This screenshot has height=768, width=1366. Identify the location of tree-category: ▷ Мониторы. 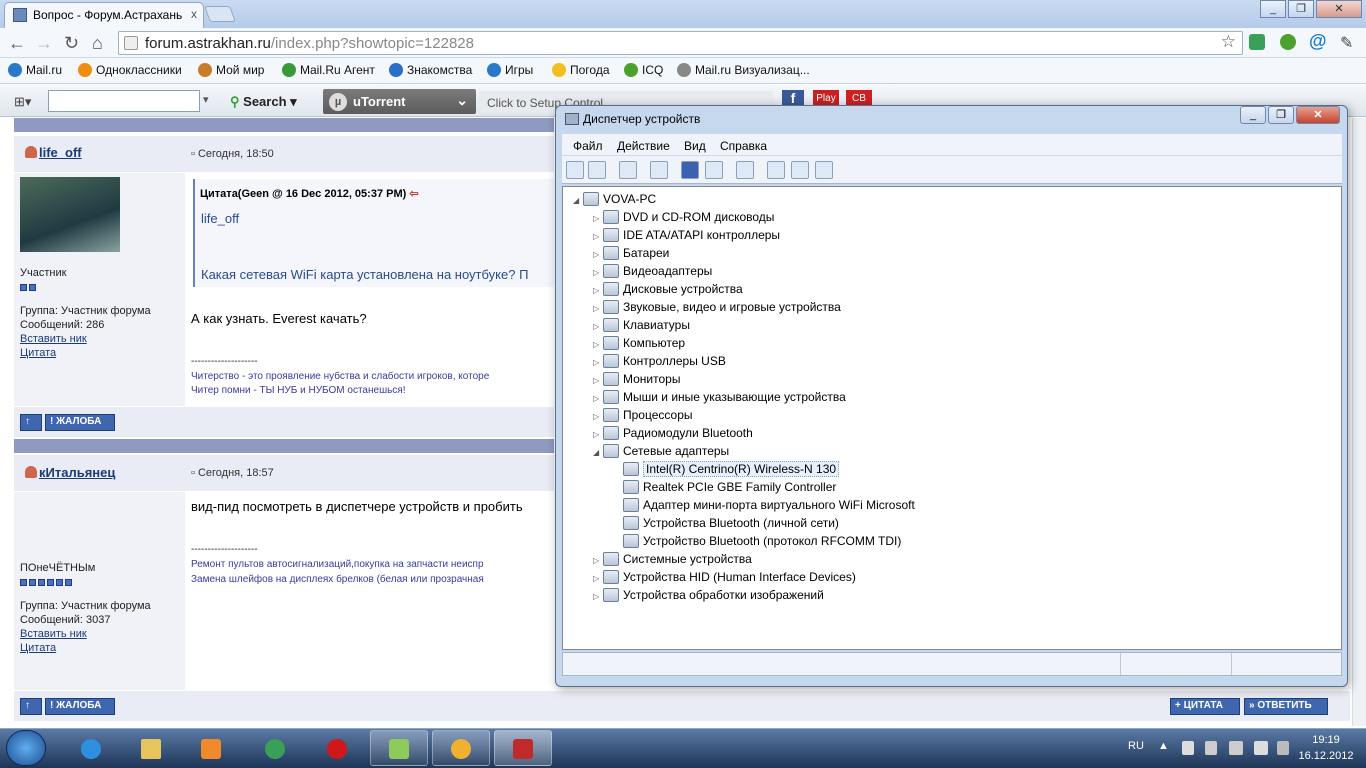
(636, 379).